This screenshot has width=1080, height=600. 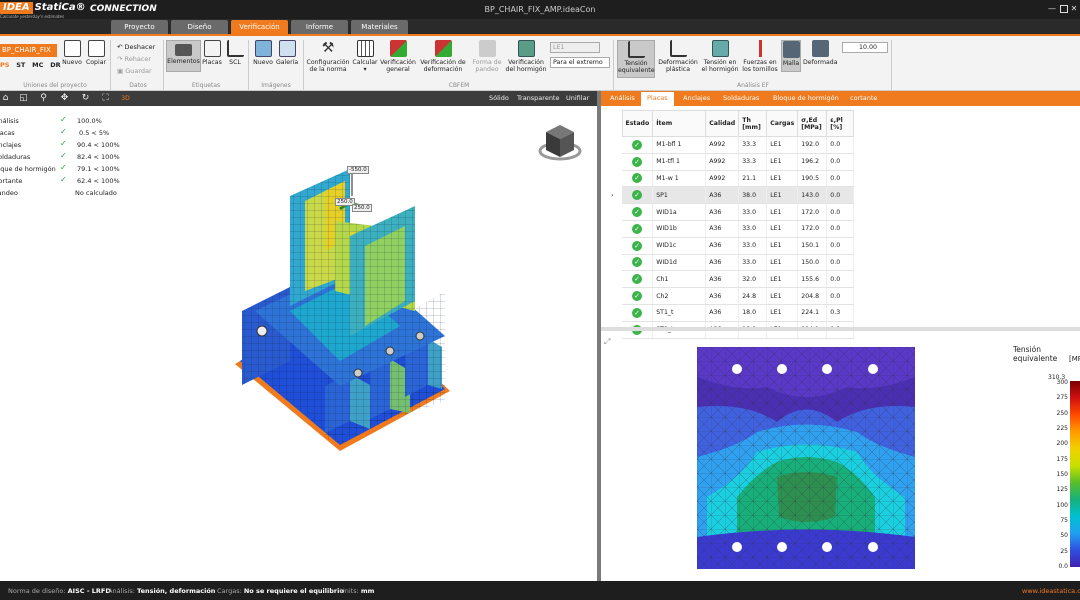 I want to click on copy-project-button: Copiar, so click(x=96, y=53).